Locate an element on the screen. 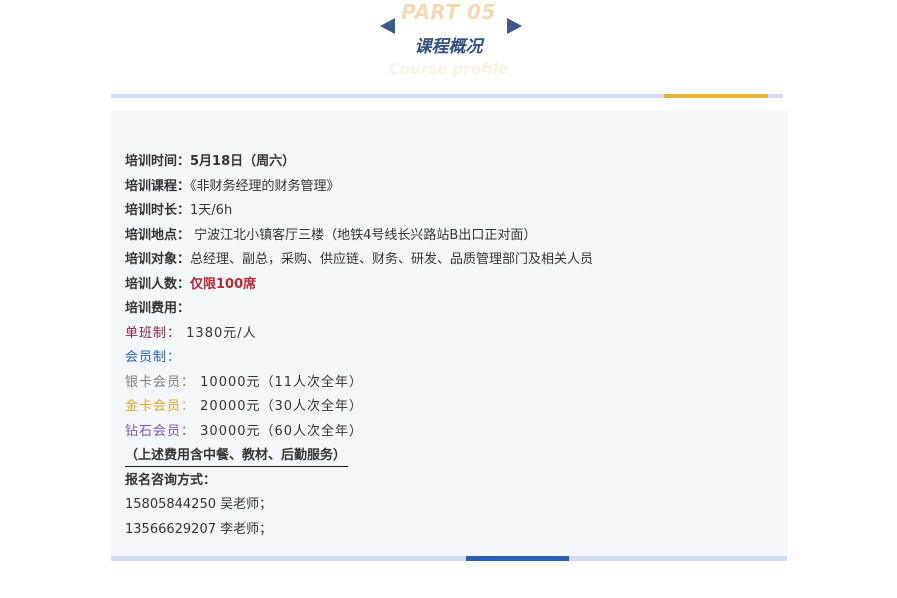  fee-note: （上述费用含中餐、教材、后勤服务） is located at coordinates (237, 456).